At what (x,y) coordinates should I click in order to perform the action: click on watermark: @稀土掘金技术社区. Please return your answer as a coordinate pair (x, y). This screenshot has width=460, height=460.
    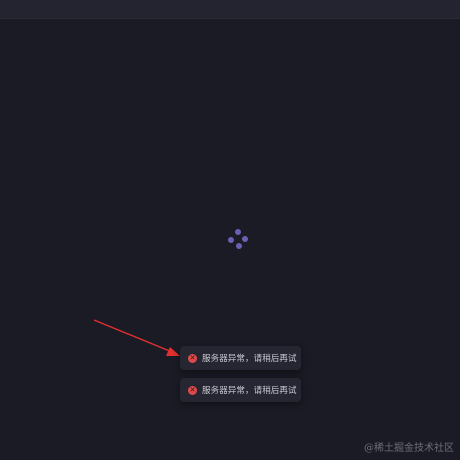
    Looking at the image, I should click on (409, 448).